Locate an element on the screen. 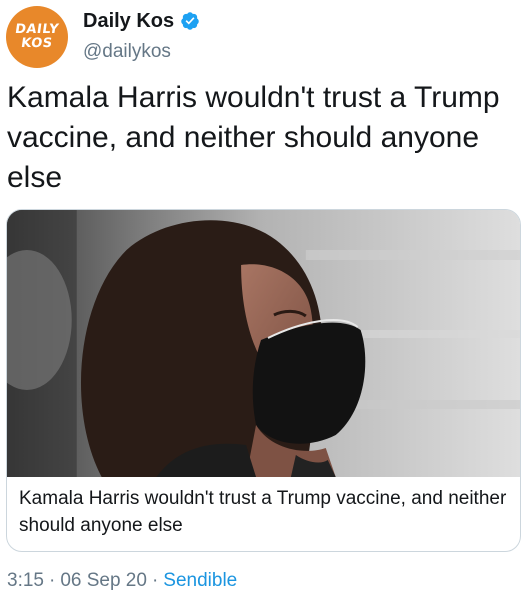 This screenshot has width=528, height=600. verified-badge-icon is located at coordinates (190, 21).